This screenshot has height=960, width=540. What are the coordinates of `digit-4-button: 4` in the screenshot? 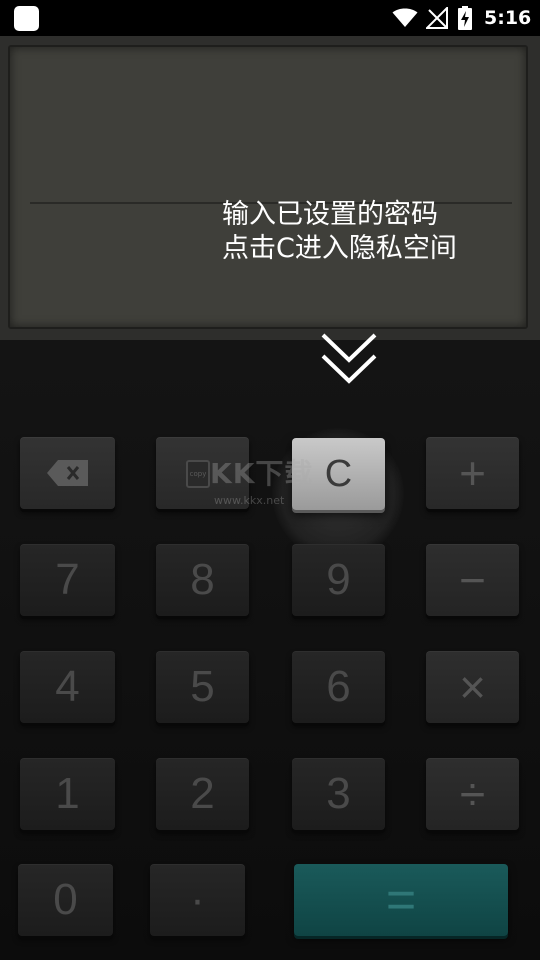 It's located at (67, 687).